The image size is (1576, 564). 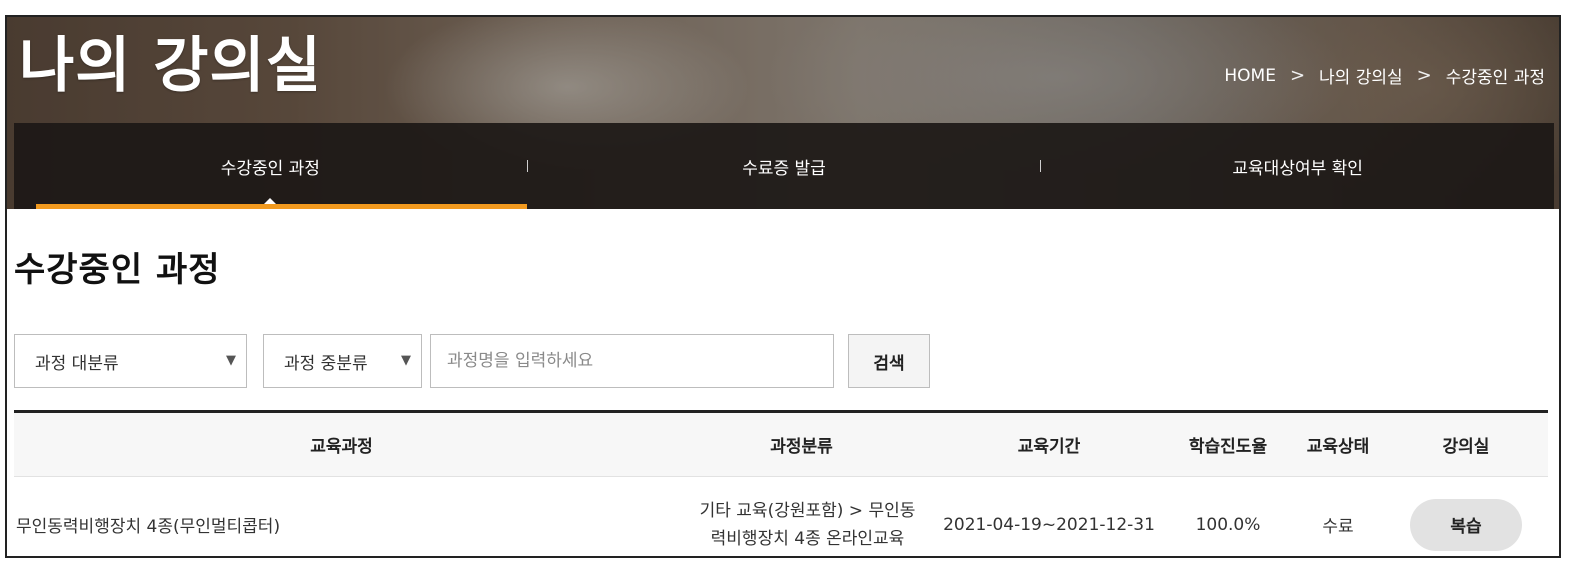 What do you see at coordinates (326, 363) in the screenshot?
I see `select-value: 과정 중분류` at bounding box center [326, 363].